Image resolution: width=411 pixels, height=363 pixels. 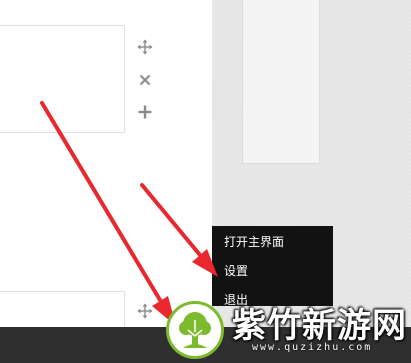 What do you see at coordinates (272, 242) in the screenshot?
I see `menu-item-open-main: 打开主界面` at bounding box center [272, 242].